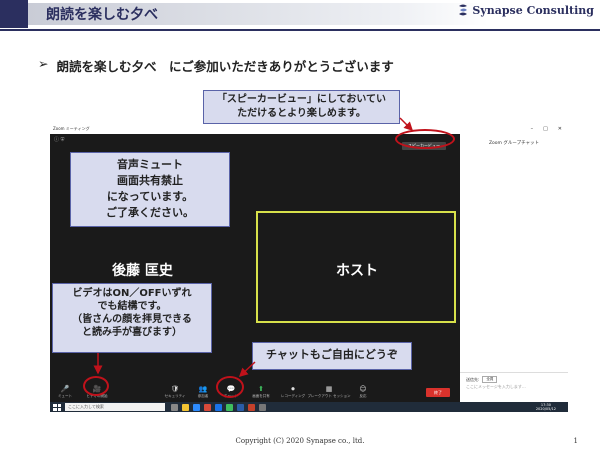 The width and height of the screenshot is (600, 450). I want to click on participants-button: 👥 参加者, so click(203, 392).